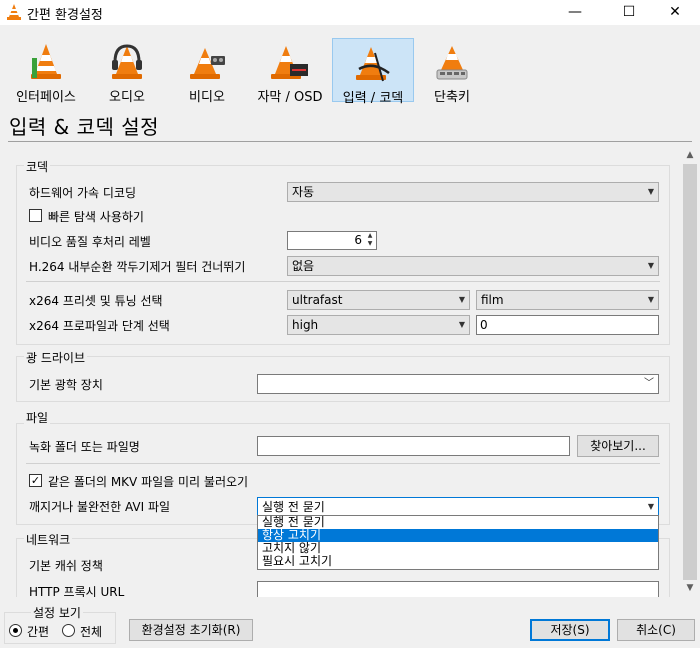 This screenshot has width=700, height=648. What do you see at coordinates (649, 383) in the screenshot?
I see `chevron-down-icon: ﹀` at bounding box center [649, 383].